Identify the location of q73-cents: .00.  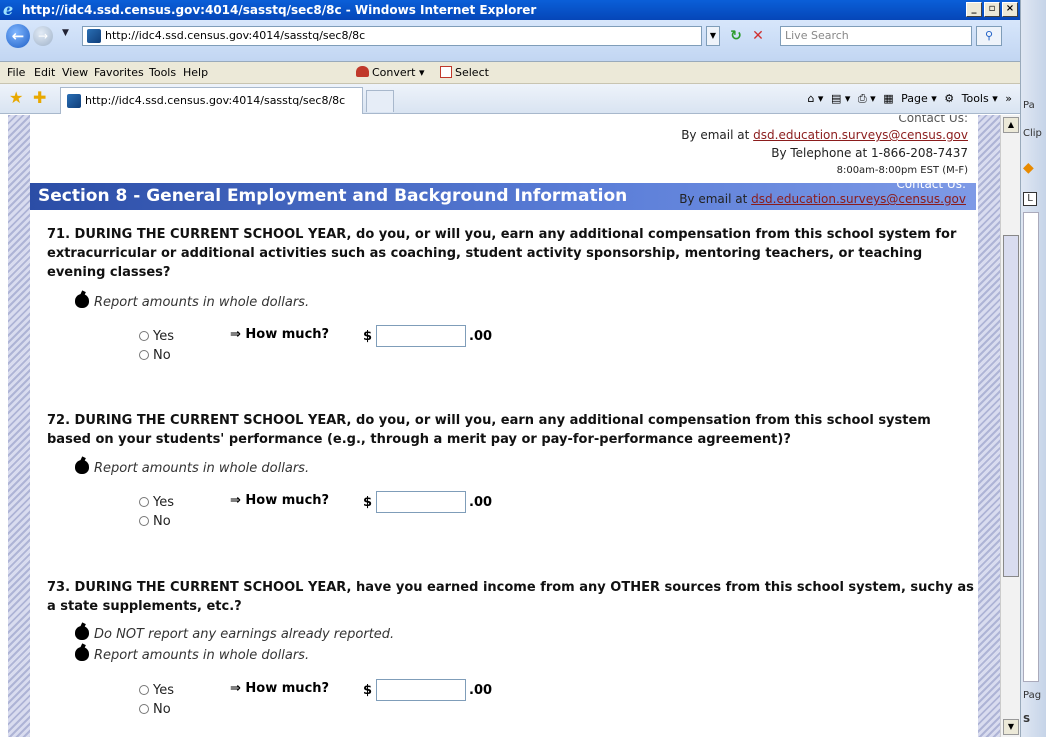
(481, 690).